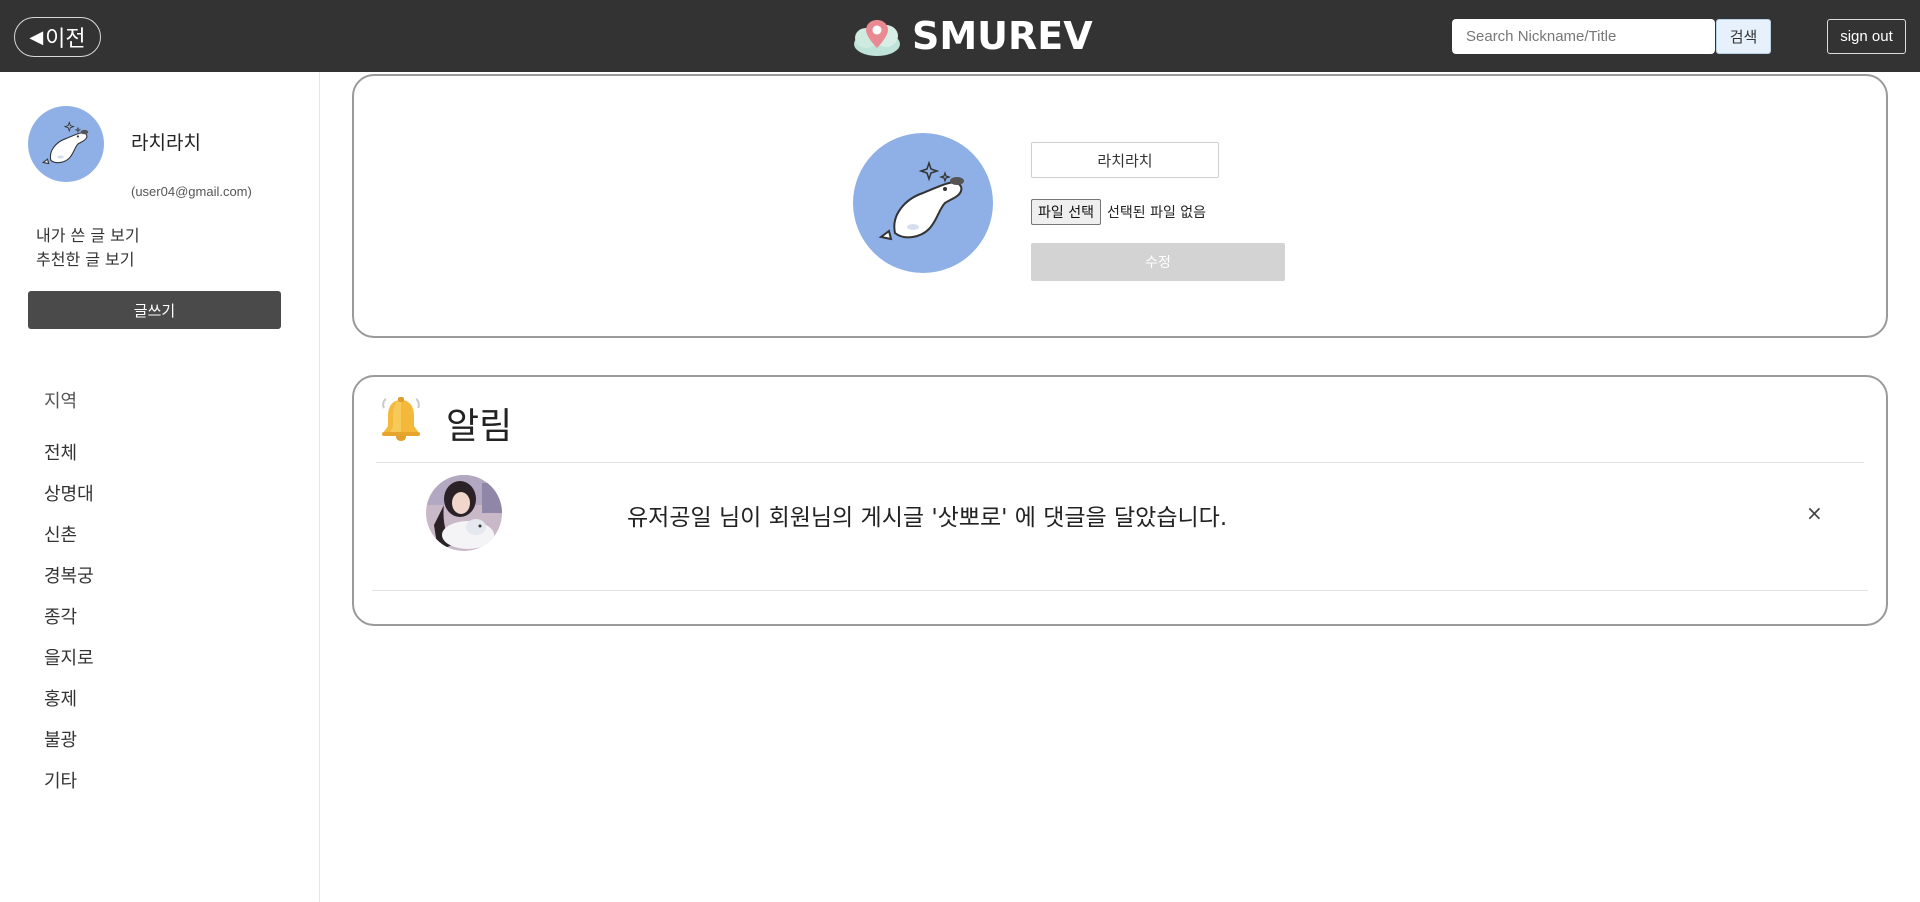 This screenshot has height=902, width=1920. Describe the element at coordinates (1814, 513) in the screenshot. I see `close-icon: ×` at that location.